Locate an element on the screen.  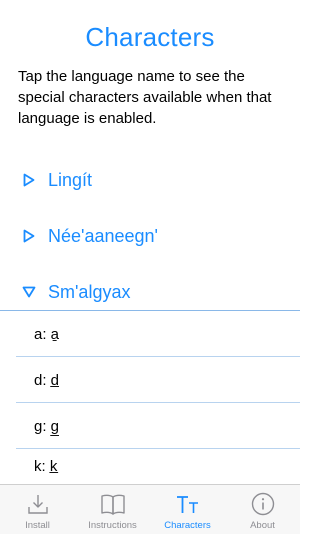
tab-characters: Characters is located at coordinates (187, 509).